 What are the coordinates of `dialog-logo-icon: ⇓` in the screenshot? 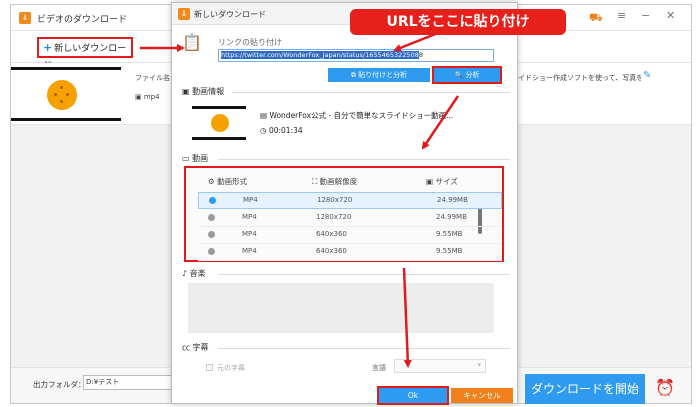 It's located at (184, 14).